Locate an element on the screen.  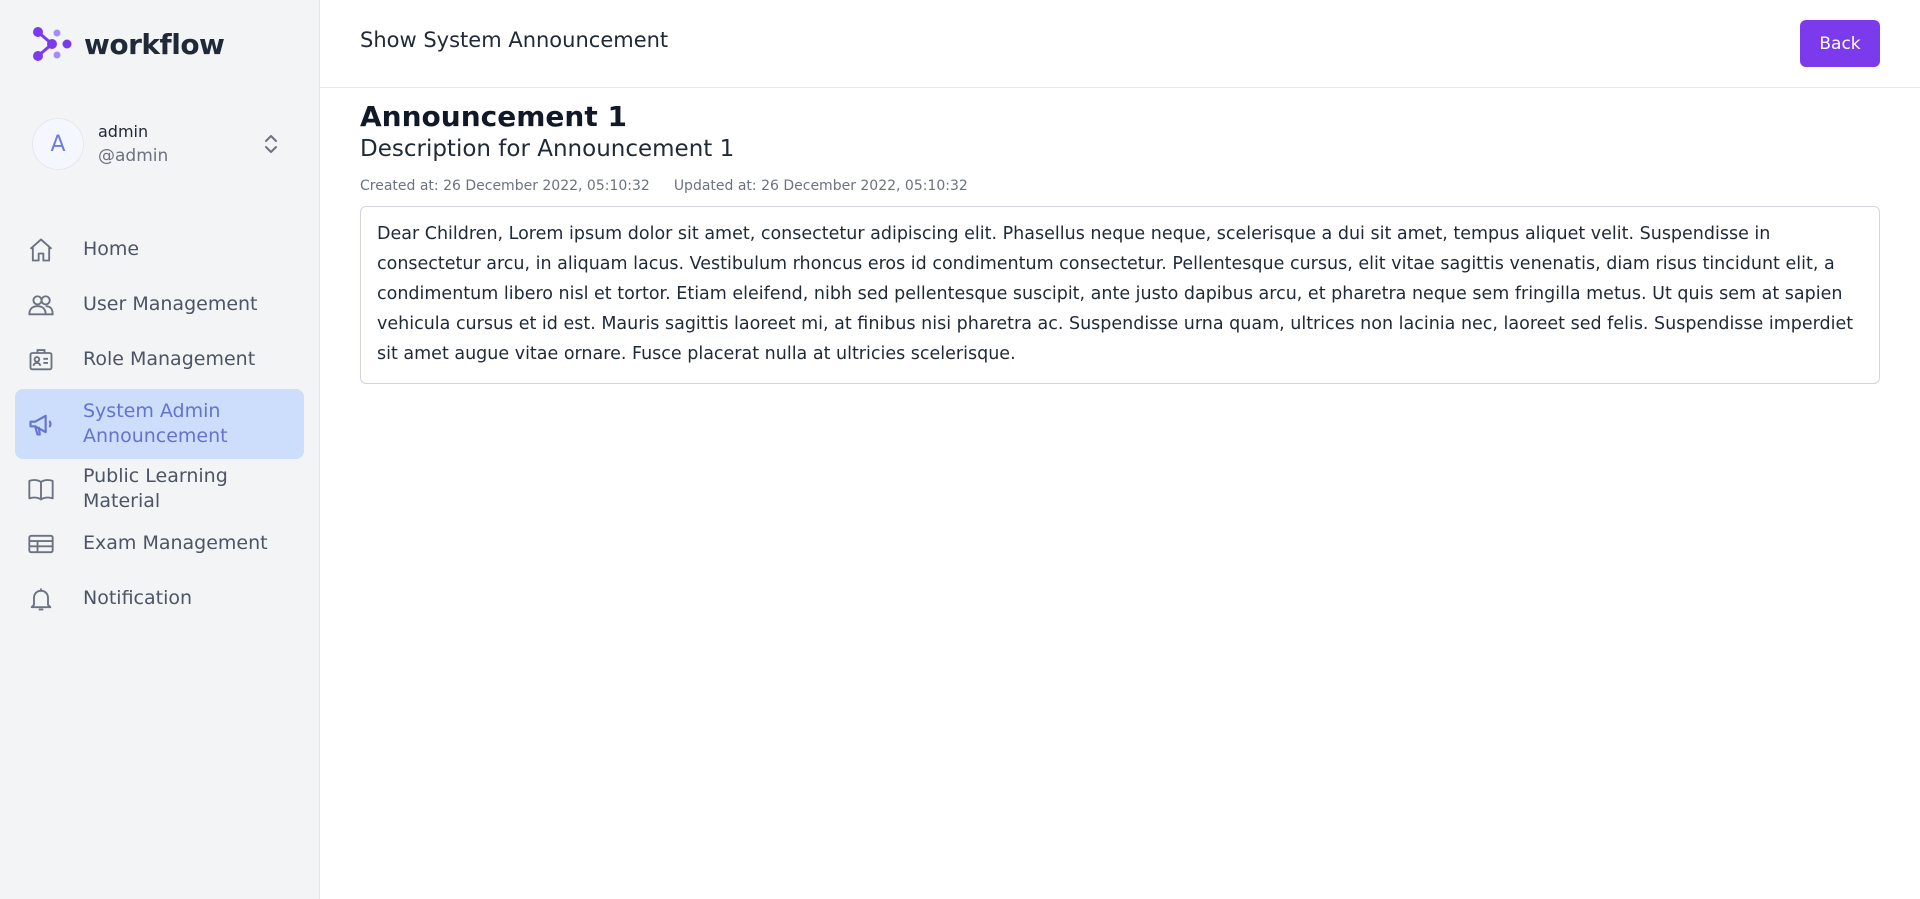
announcement-title: Announcement 1 is located at coordinates (493, 116).